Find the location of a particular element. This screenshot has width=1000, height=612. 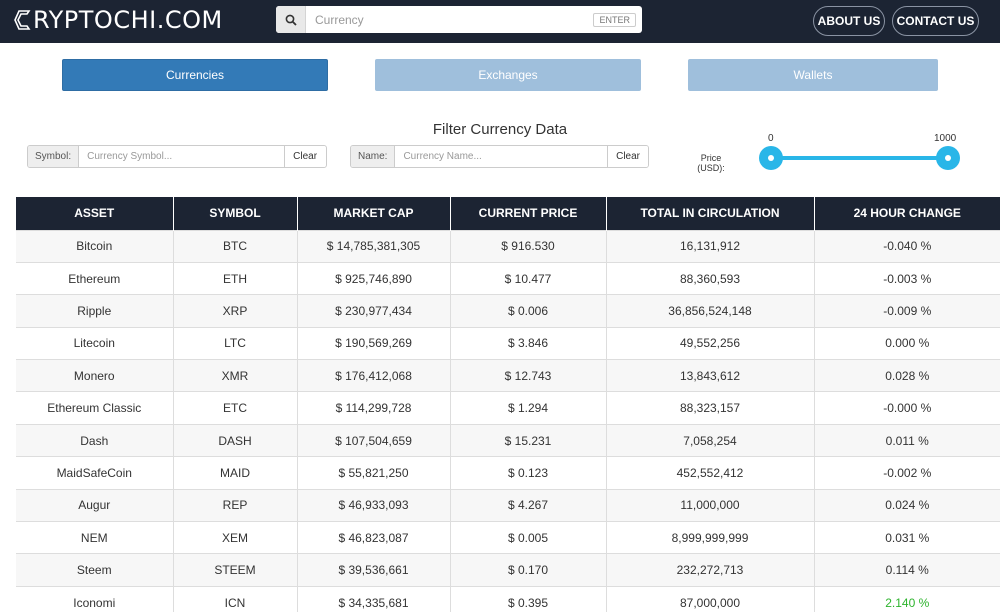

price-cell: $ 1.294 is located at coordinates (528, 408).